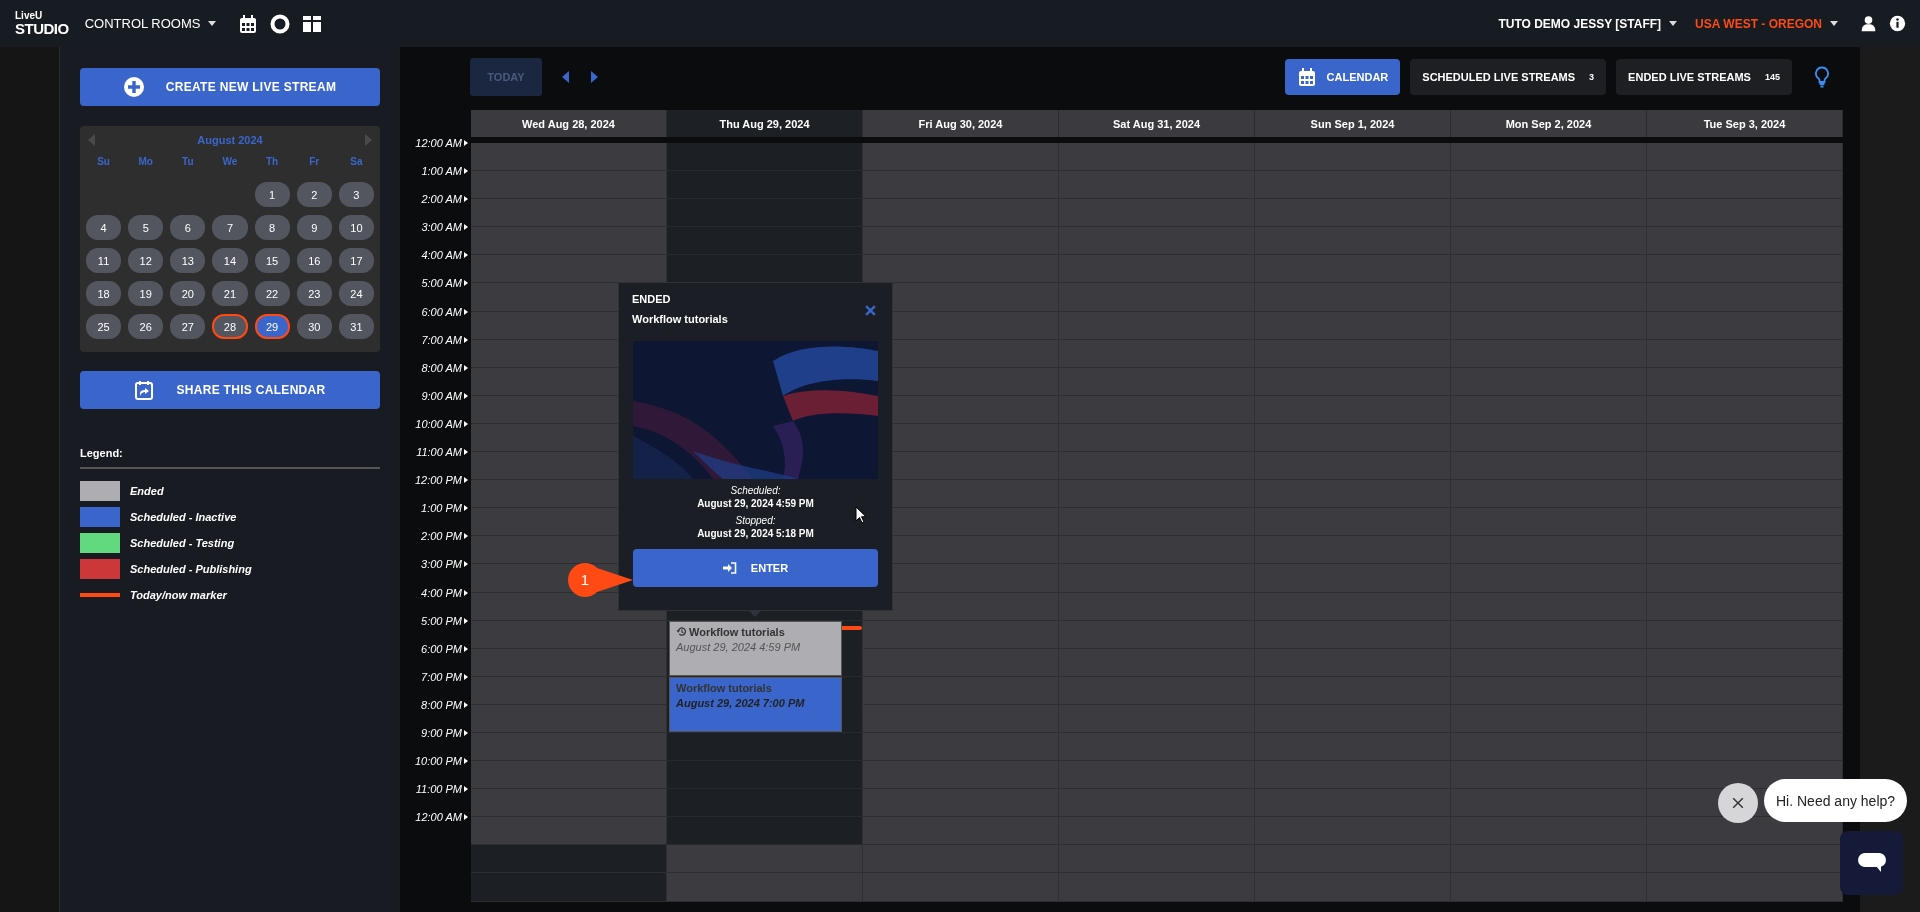 The width and height of the screenshot is (1920, 912). I want to click on day-header: Mon Sep 2, 2024, so click(1549, 123).